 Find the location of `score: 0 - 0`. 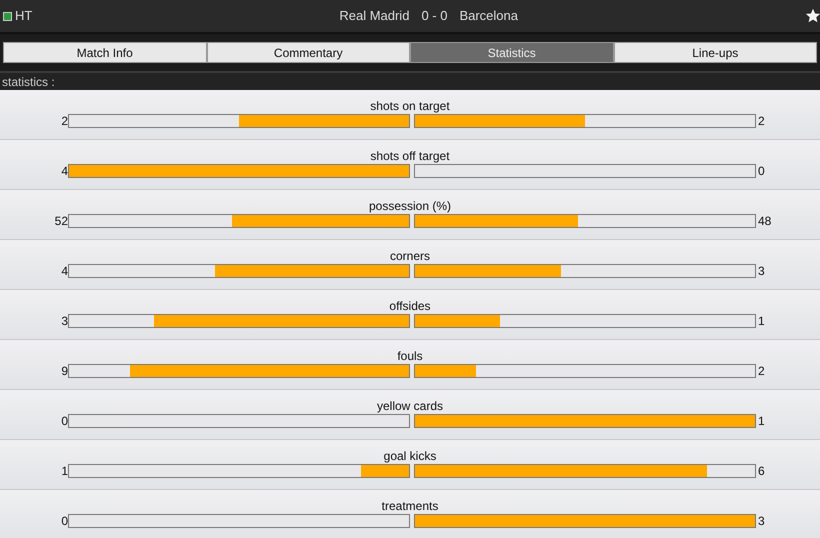

score: 0 - 0 is located at coordinates (434, 16).